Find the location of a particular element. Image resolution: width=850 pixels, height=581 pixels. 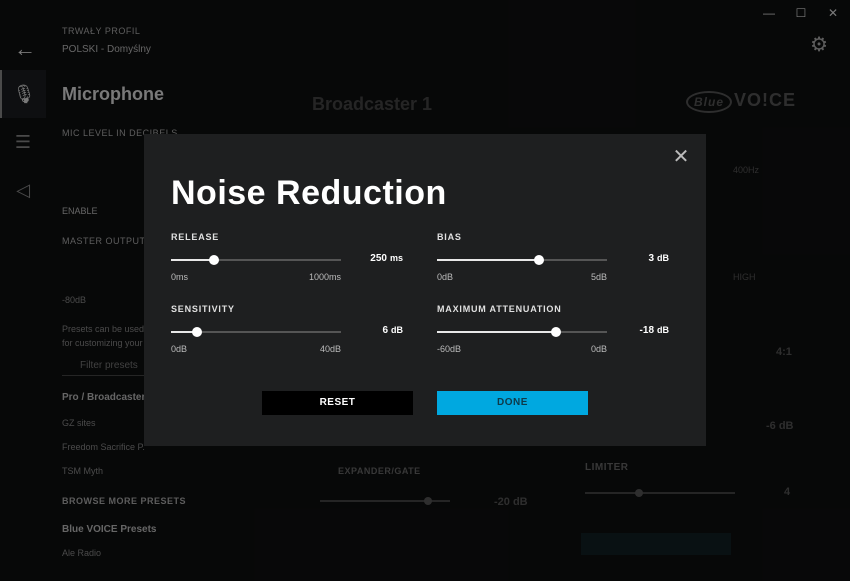

range-max: 5dB is located at coordinates (598, 277).